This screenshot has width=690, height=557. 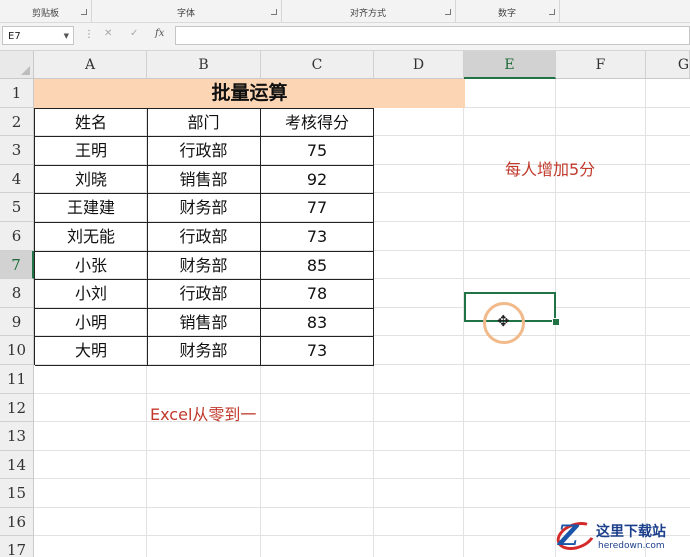 What do you see at coordinates (134, 33) in the screenshot?
I see `enter-icon: ✓` at bounding box center [134, 33].